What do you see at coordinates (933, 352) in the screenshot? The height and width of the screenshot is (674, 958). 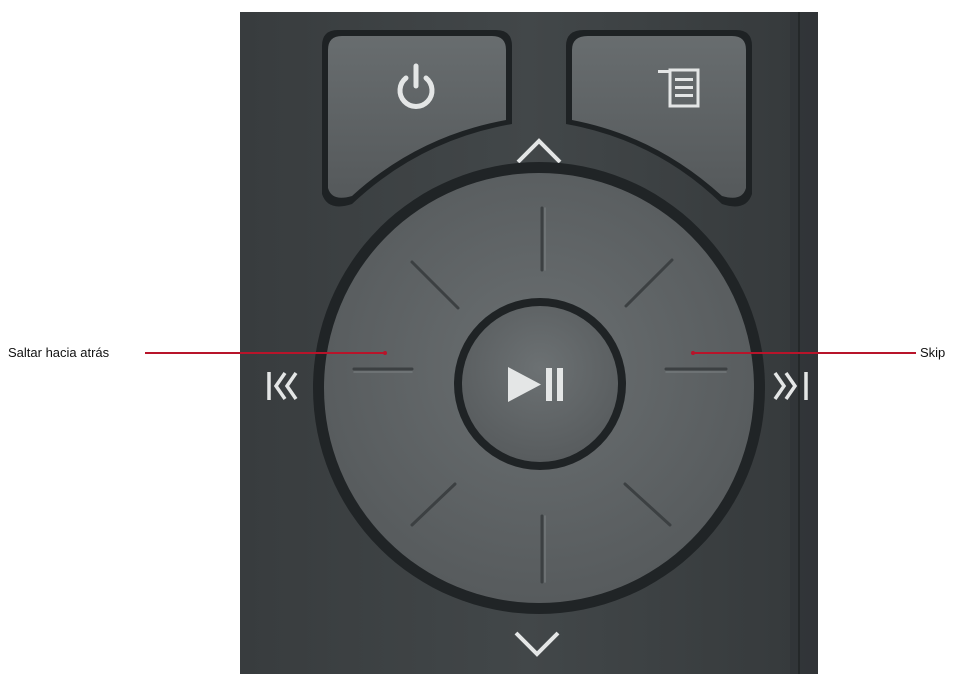 I see `callout-label-skip: Skip` at bounding box center [933, 352].